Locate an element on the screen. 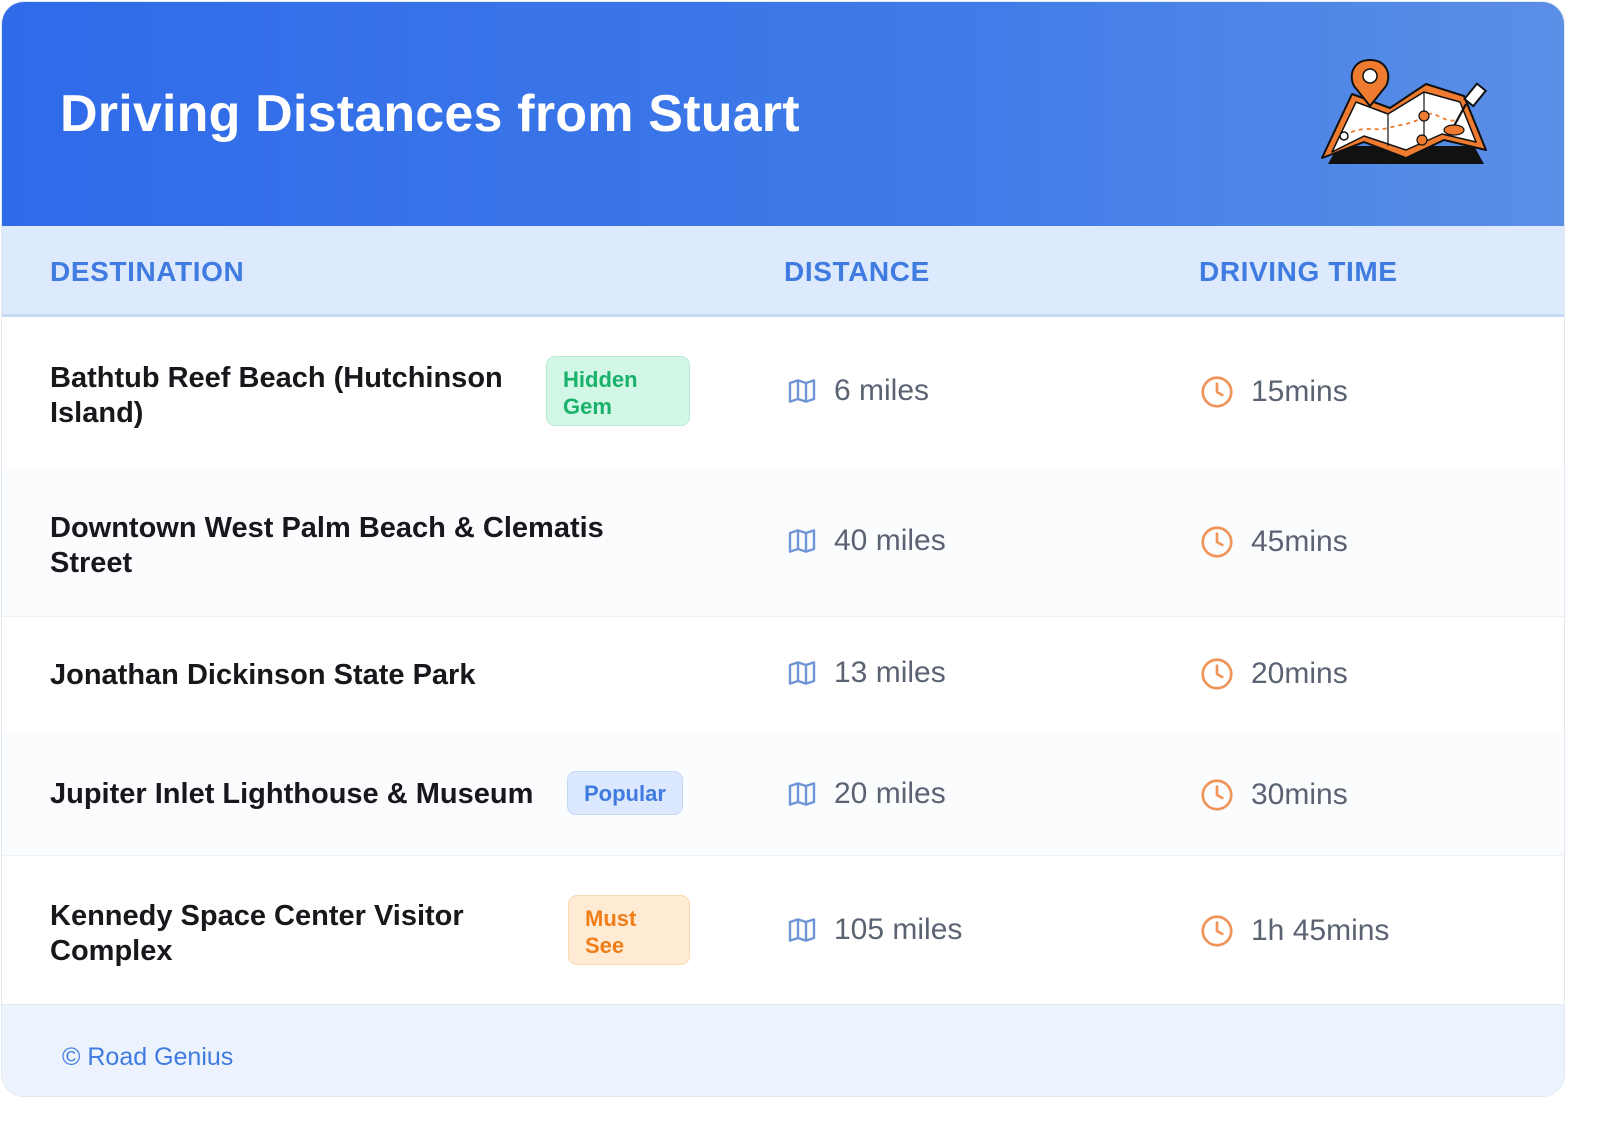  time-cell: 20mins is located at coordinates (1273, 674).